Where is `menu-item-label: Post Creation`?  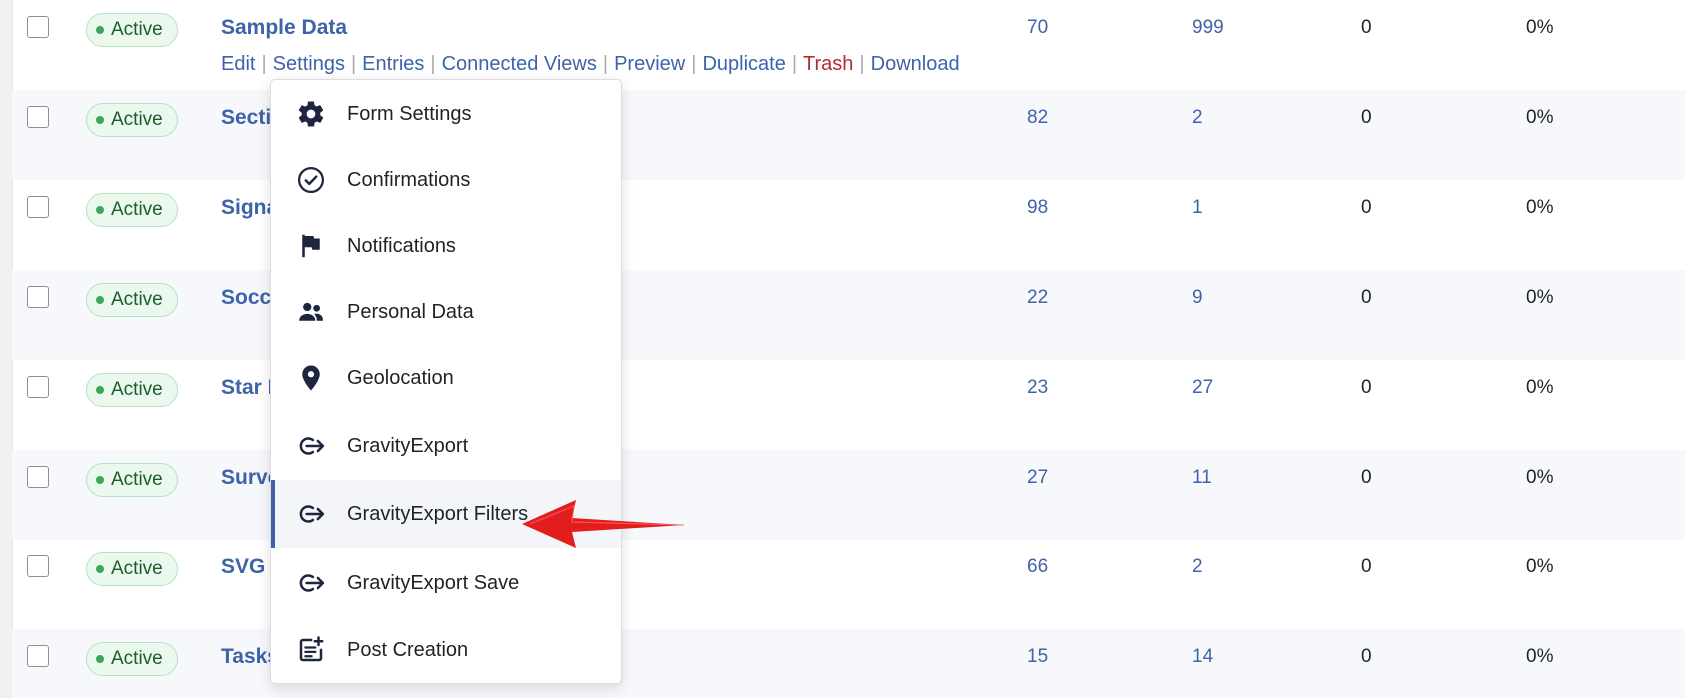
menu-item-label: Post Creation is located at coordinates (408, 649).